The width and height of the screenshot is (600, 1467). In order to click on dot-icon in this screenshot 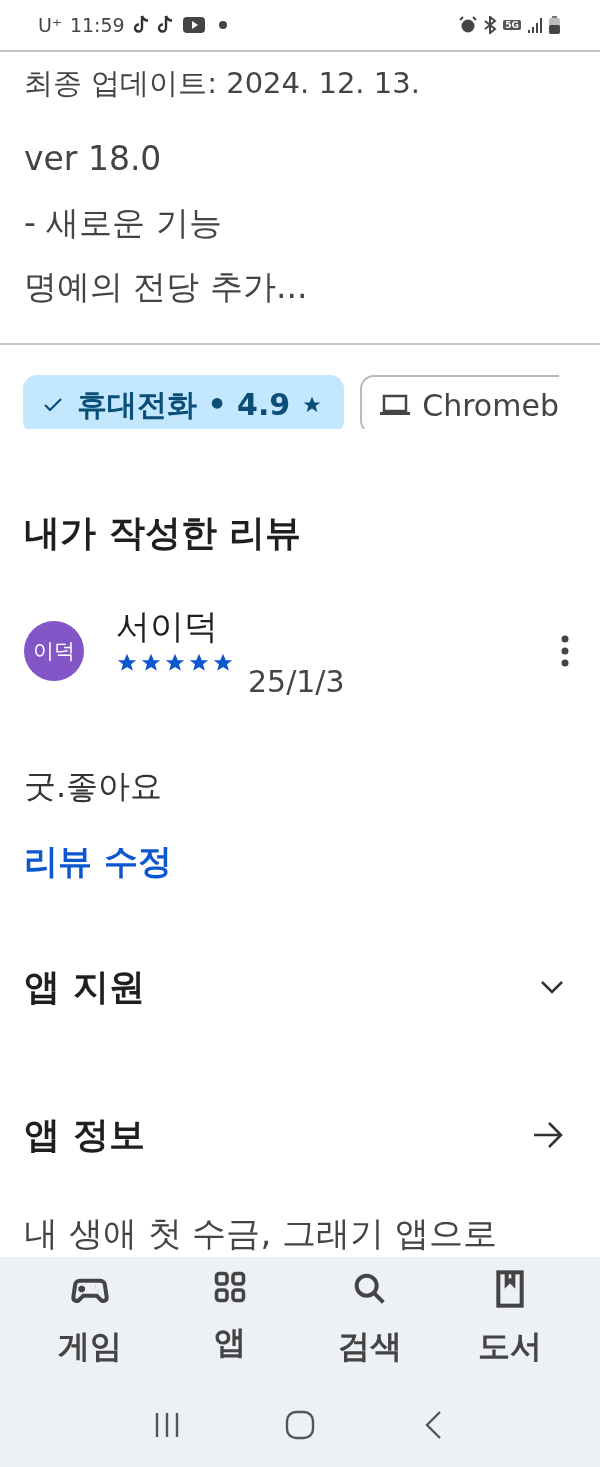, I will do `click(222, 25)`.